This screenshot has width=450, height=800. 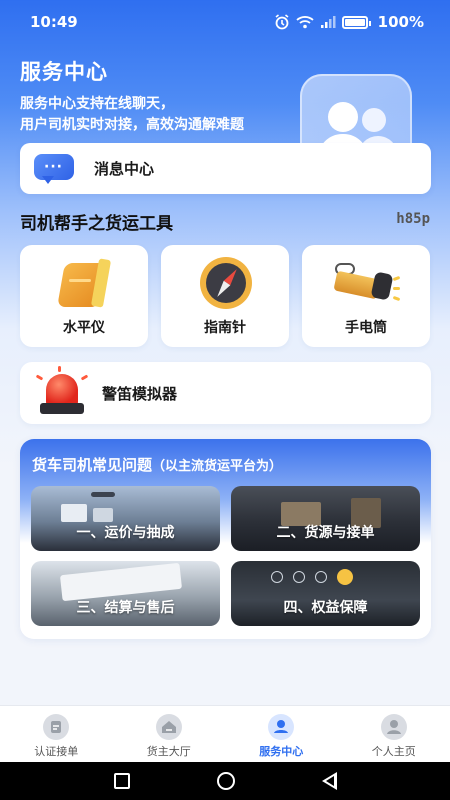 I want to click on tool-card-compass: 指南针, so click(x=225, y=296).